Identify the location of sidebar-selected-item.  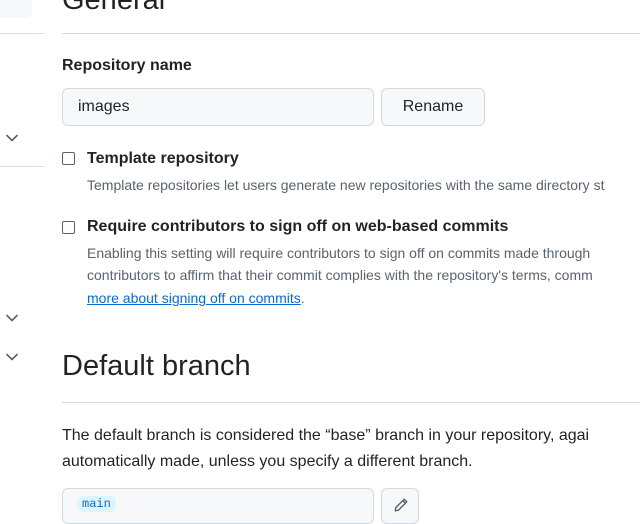
(16, 9).